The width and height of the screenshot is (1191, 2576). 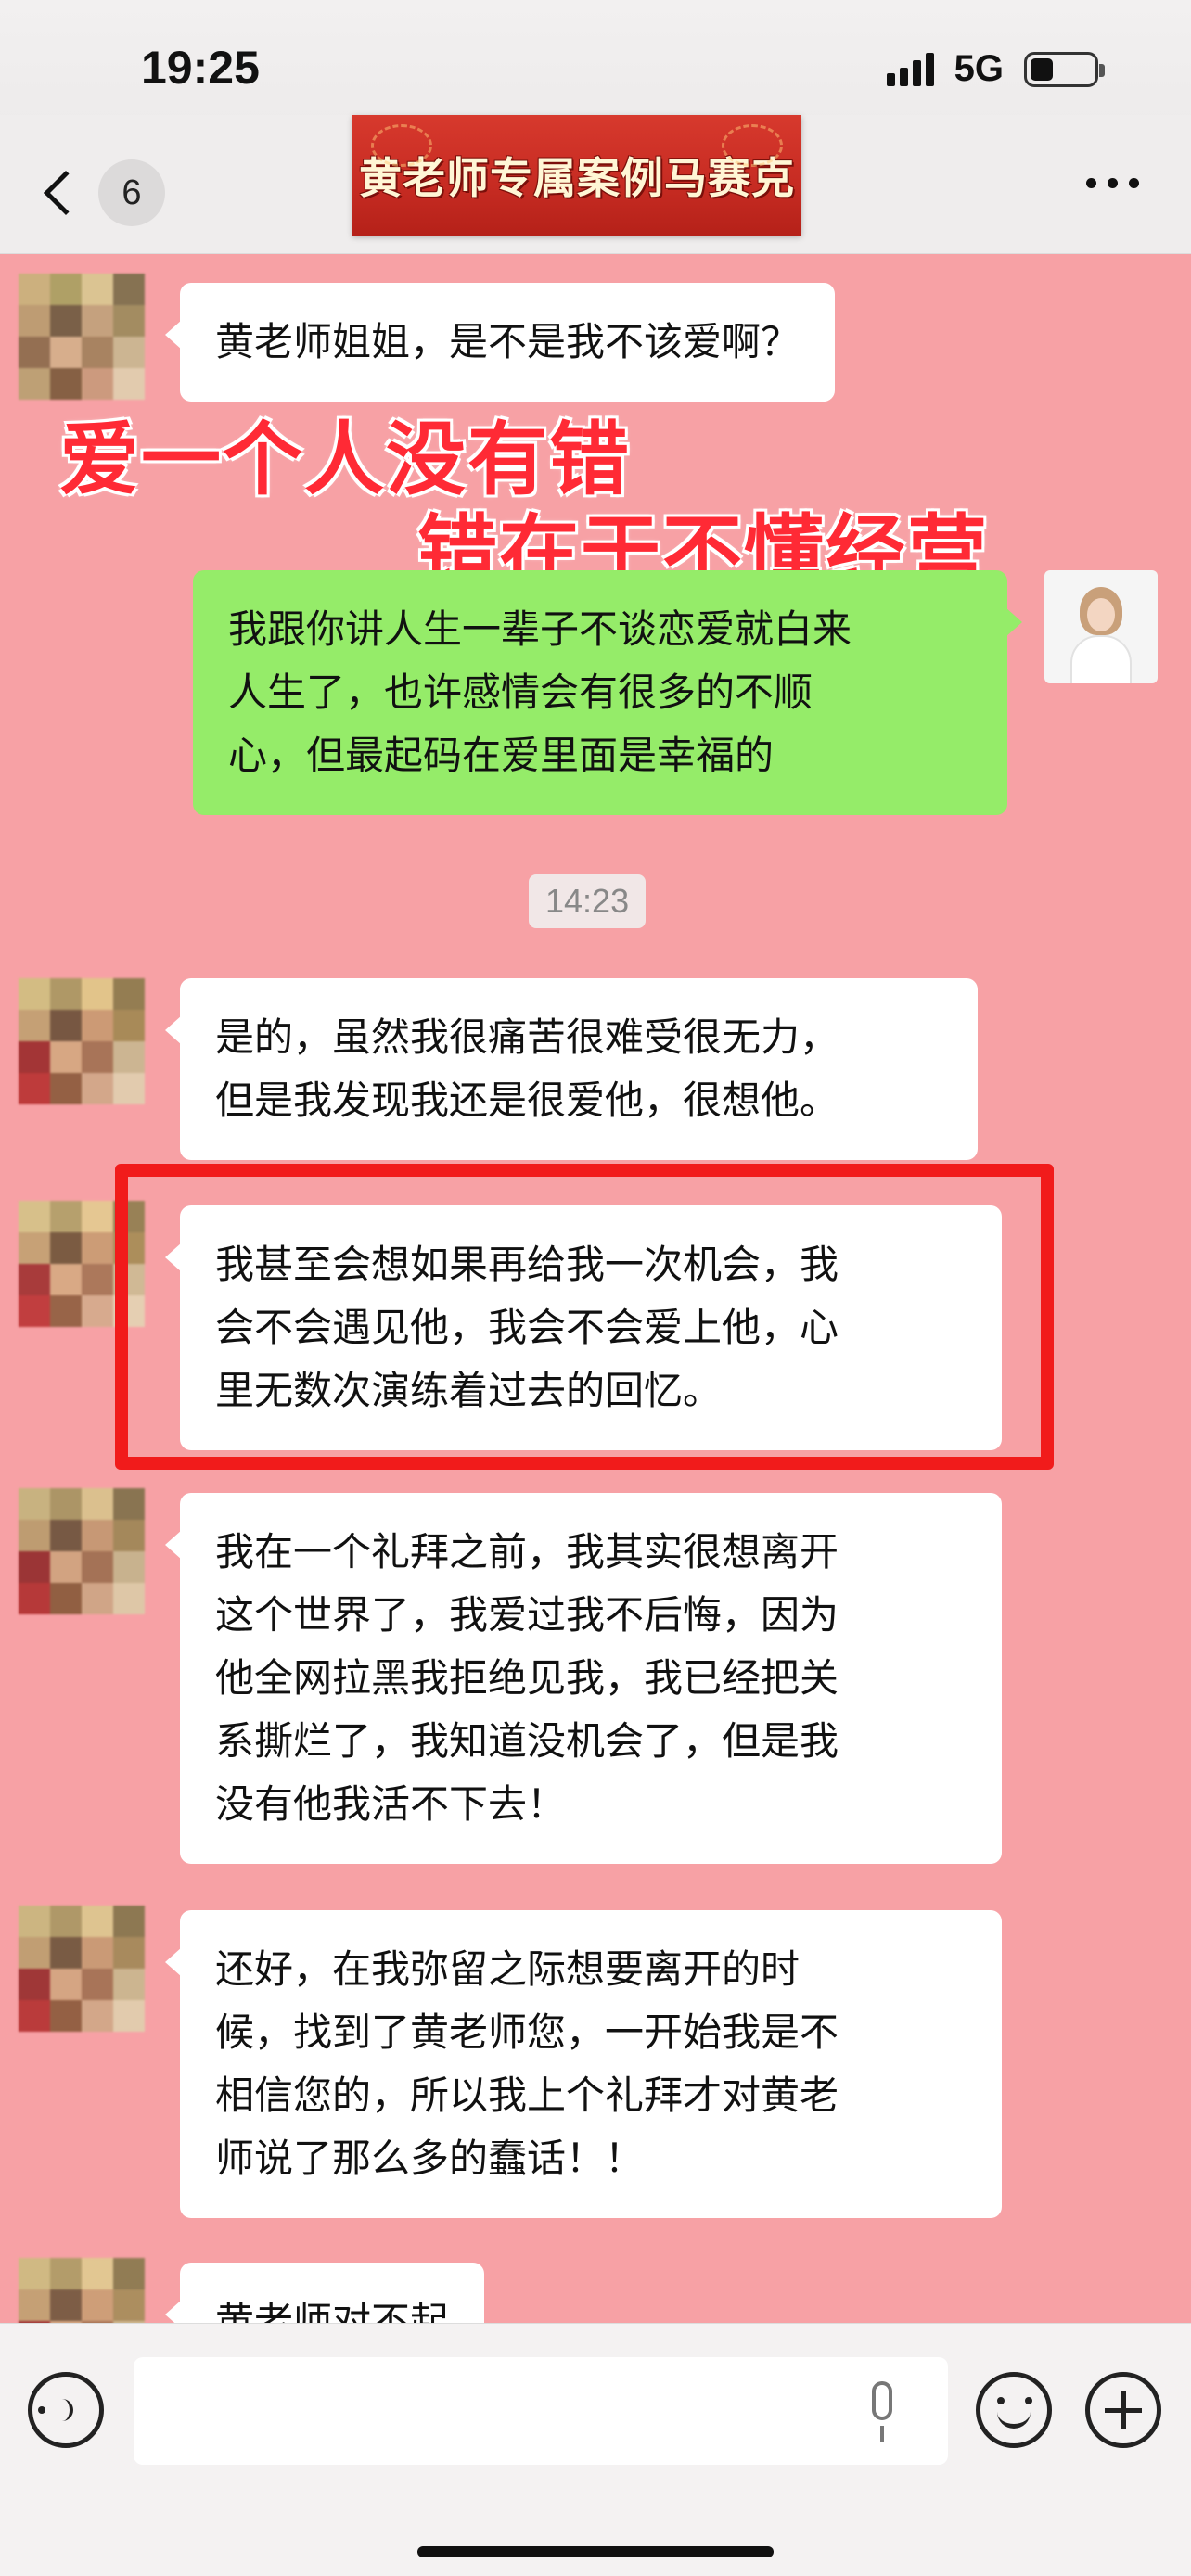 I want to click on input-bar, so click(x=595, y=2449).